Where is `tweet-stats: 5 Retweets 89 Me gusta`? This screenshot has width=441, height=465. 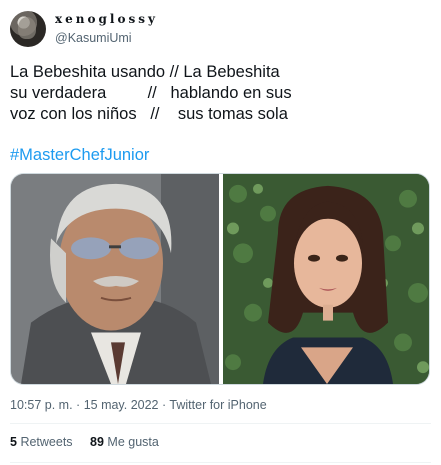
tweet-stats: 5 Retweets 89 Me gusta is located at coordinates (91, 442).